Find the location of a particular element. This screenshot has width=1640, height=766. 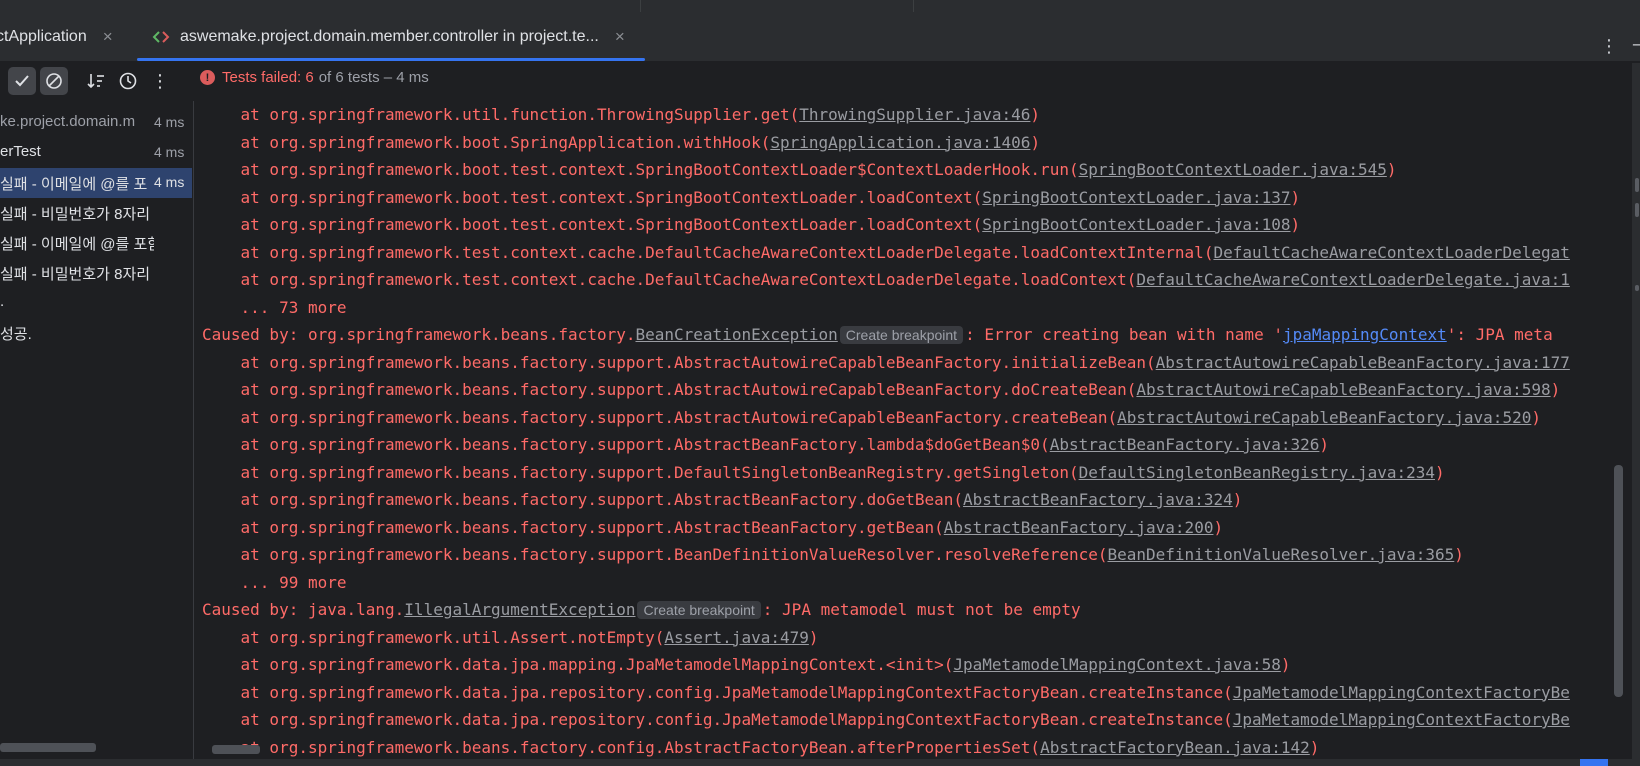

source-link: JpaMetamodelMappingContext.java:58 is located at coordinates (1117, 664).